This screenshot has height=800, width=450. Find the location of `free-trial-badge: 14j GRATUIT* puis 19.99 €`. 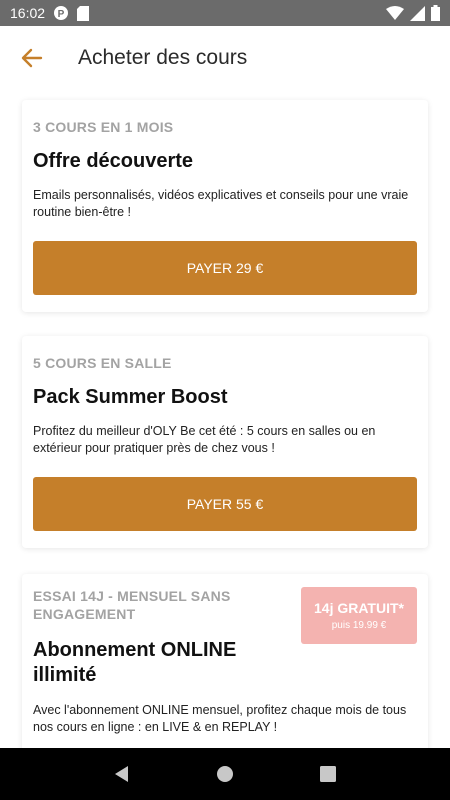

free-trial-badge: 14j GRATUIT* puis 19.99 € is located at coordinates (359, 615).